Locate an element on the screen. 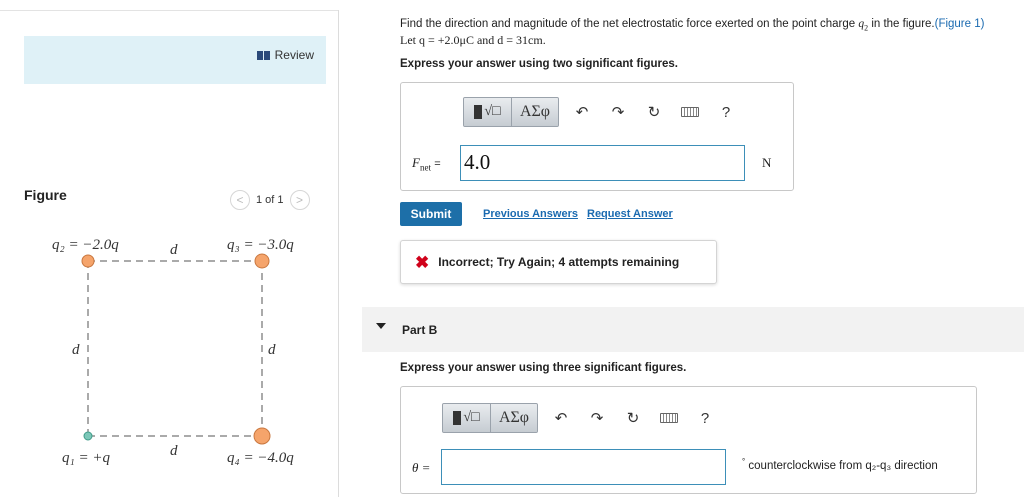 Image resolution: width=1024 pixels, height=497 pixels. part-b-header: Part B is located at coordinates (693, 329).